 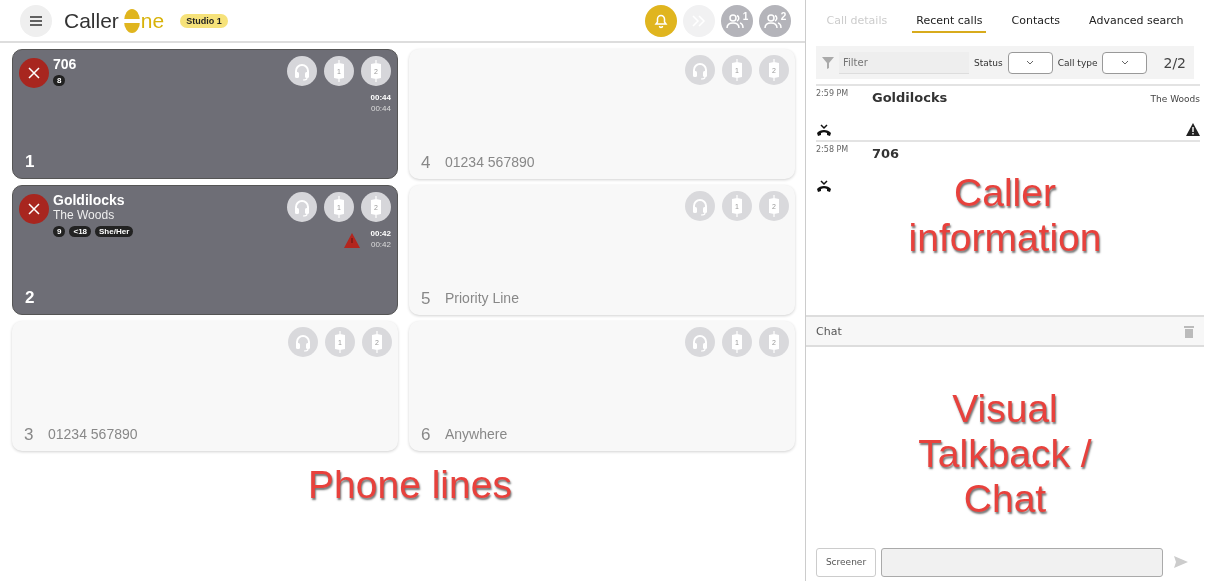 What do you see at coordinates (131, 20) in the screenshot?
I see `logo-icon` at bounding box center [131, 20].